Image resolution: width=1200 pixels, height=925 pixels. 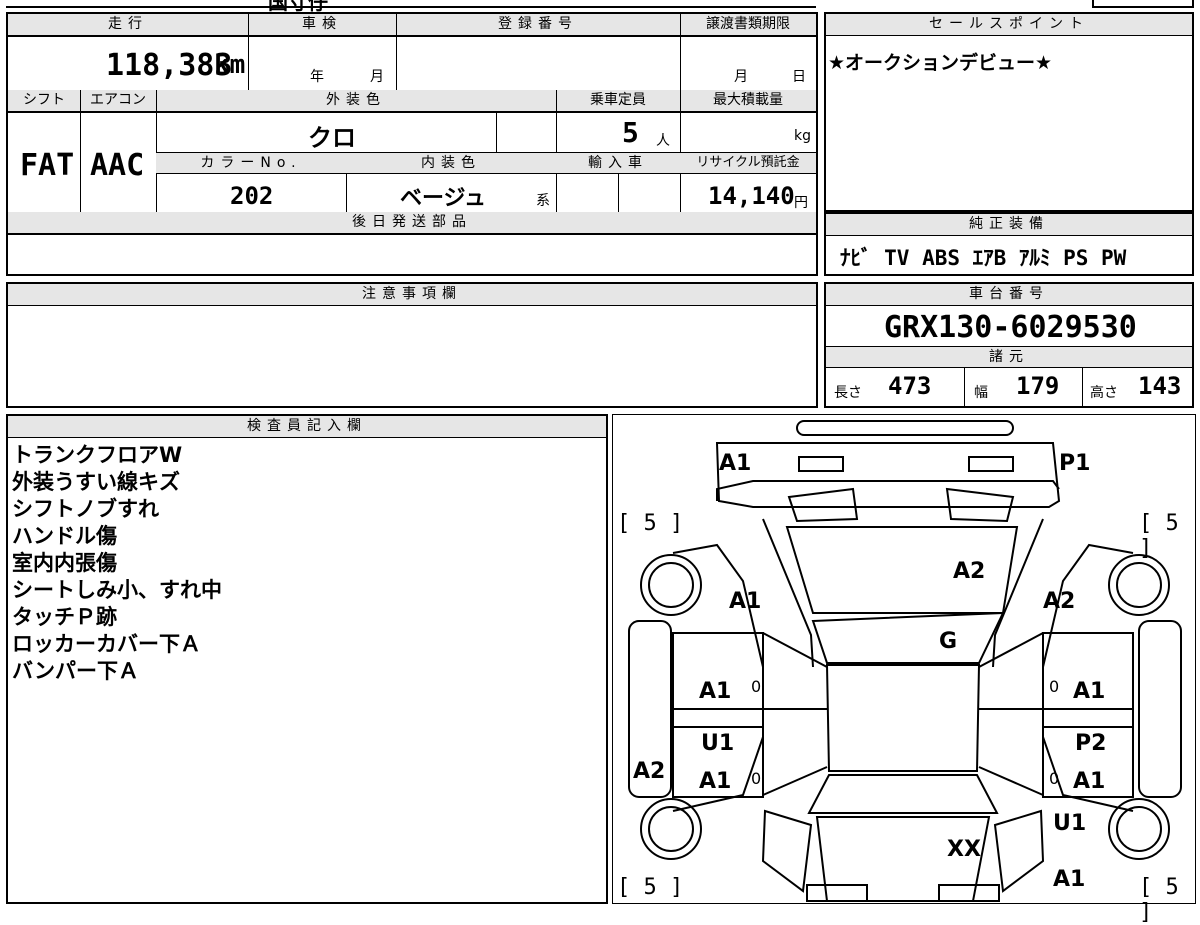 I want to click on inspector-line: シートしみ小、すれ中, so click(x=117, y=590).